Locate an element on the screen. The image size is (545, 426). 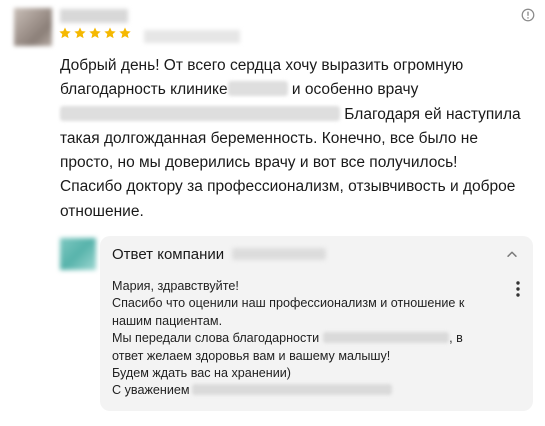
reply-text-part: Мы передали слова благодарности is located at coordinates (216, 338).